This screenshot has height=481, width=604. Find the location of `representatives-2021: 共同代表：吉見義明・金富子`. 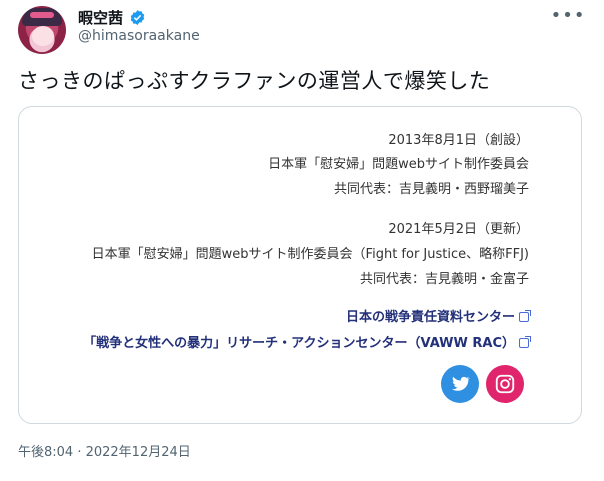

representatives-2021: 共同代表：吉見義明・金富子 is located at coordinates (444, 279).